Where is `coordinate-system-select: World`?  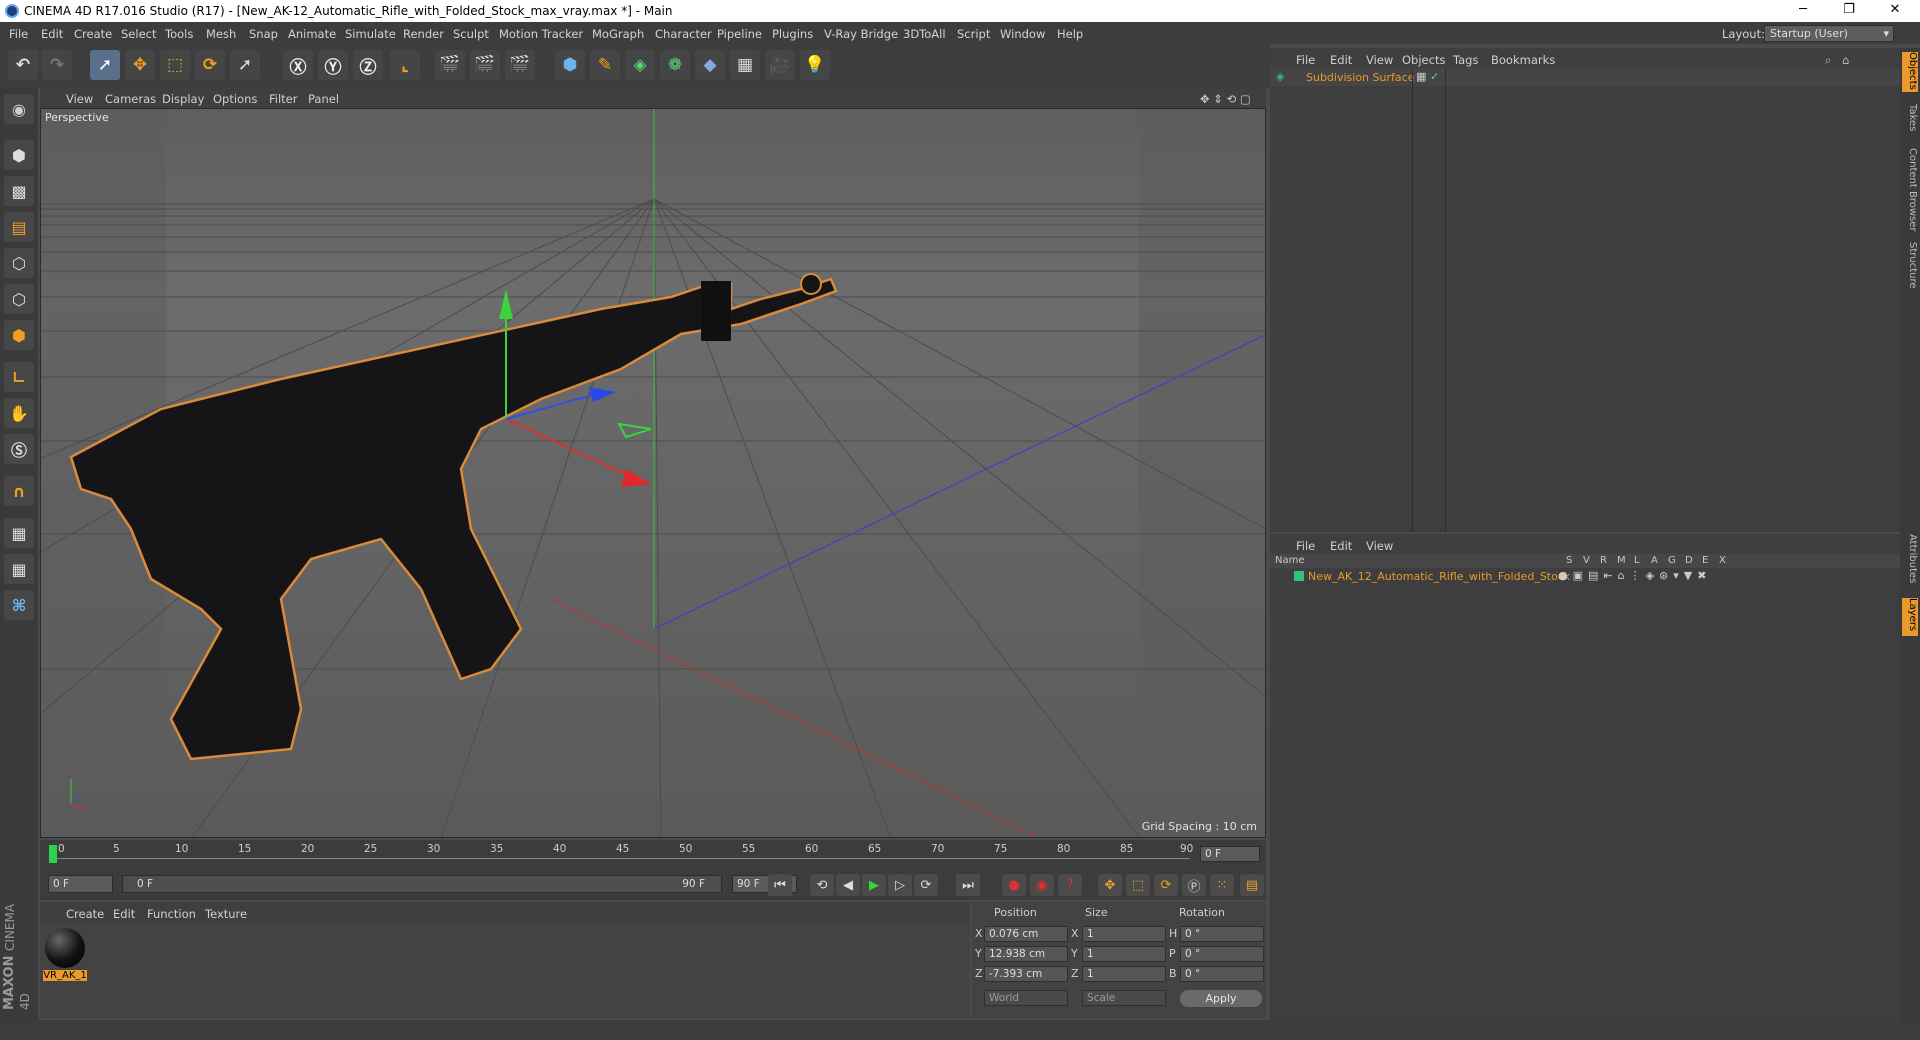 coordinate-system-select: World is located at coordinates (1026, 998).